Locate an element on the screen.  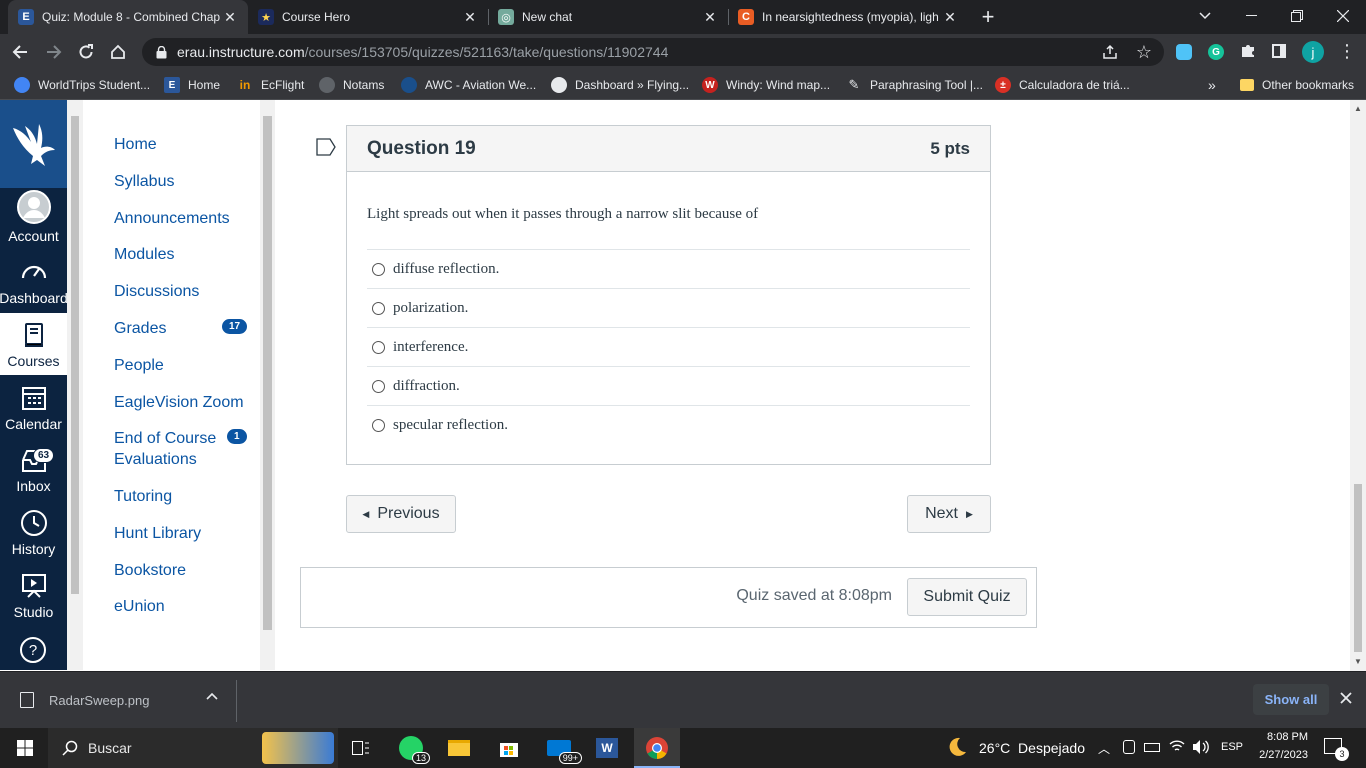
show-all-button: Show all is located at coordinates (1291, 699).